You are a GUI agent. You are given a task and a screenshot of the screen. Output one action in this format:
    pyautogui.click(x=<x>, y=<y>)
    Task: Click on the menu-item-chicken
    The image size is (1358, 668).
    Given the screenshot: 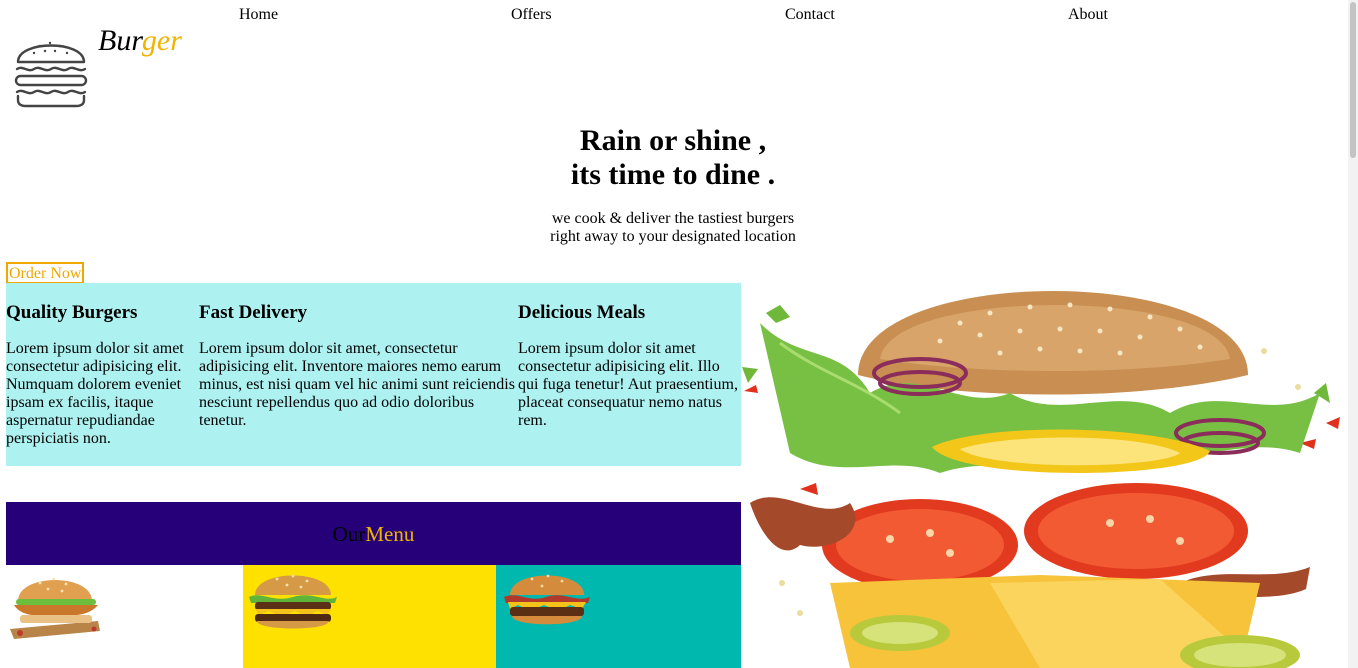 What is the action you would take?
    pyautogui.click(x=124, y=616)
    